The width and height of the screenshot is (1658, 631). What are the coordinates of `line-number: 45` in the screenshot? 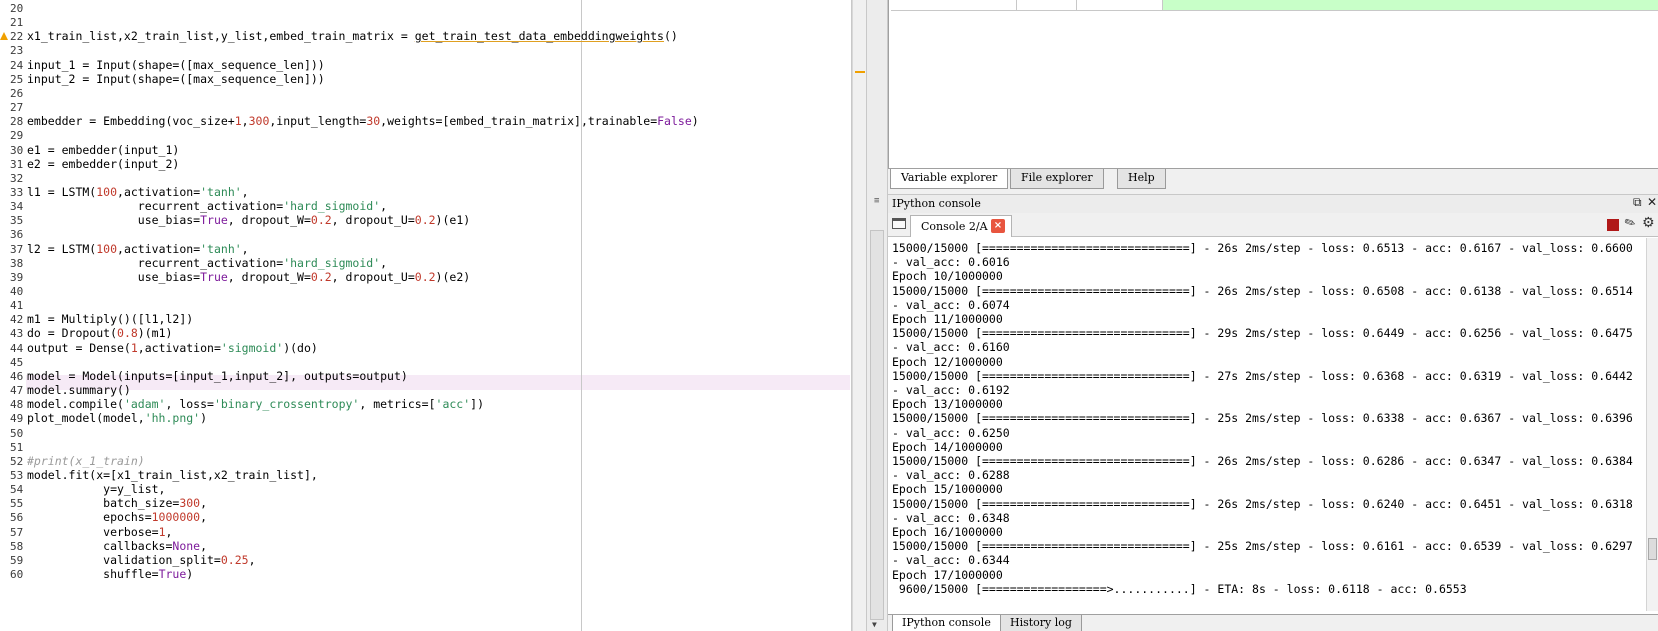 It's located at (17, 362).